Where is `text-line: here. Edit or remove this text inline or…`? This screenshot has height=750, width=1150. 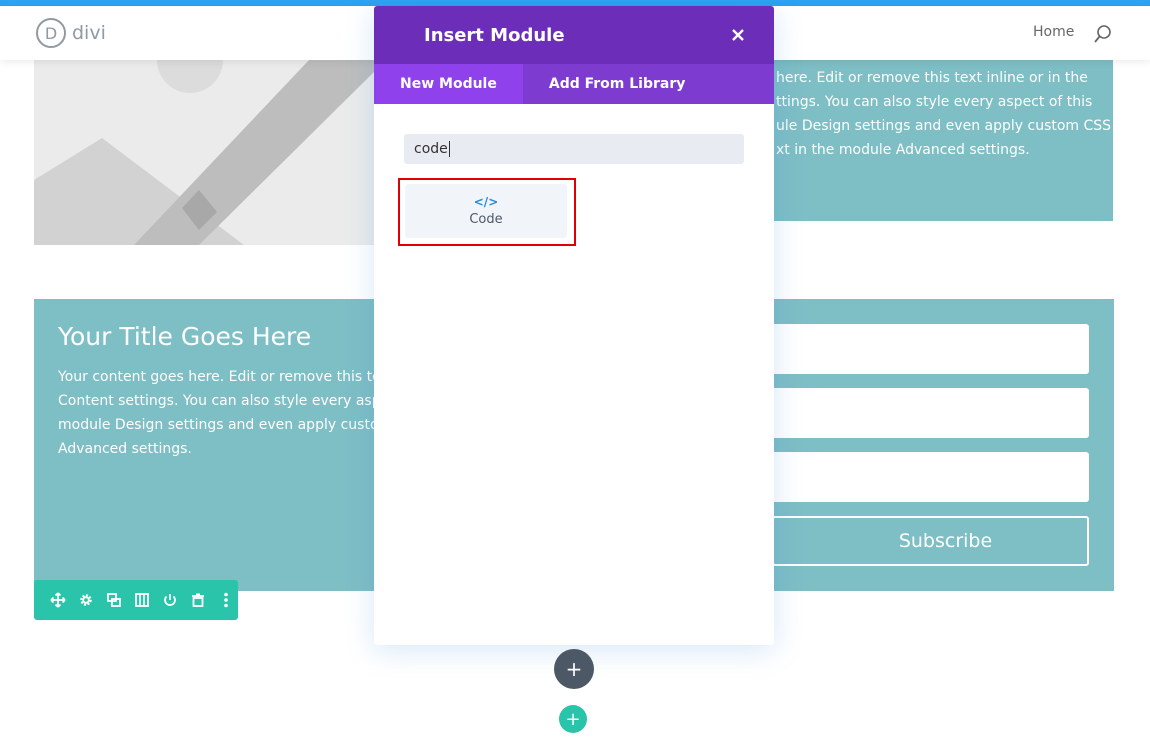
text-line: here. Edit or remove this text inline or… is located at coordinates (932, 78).